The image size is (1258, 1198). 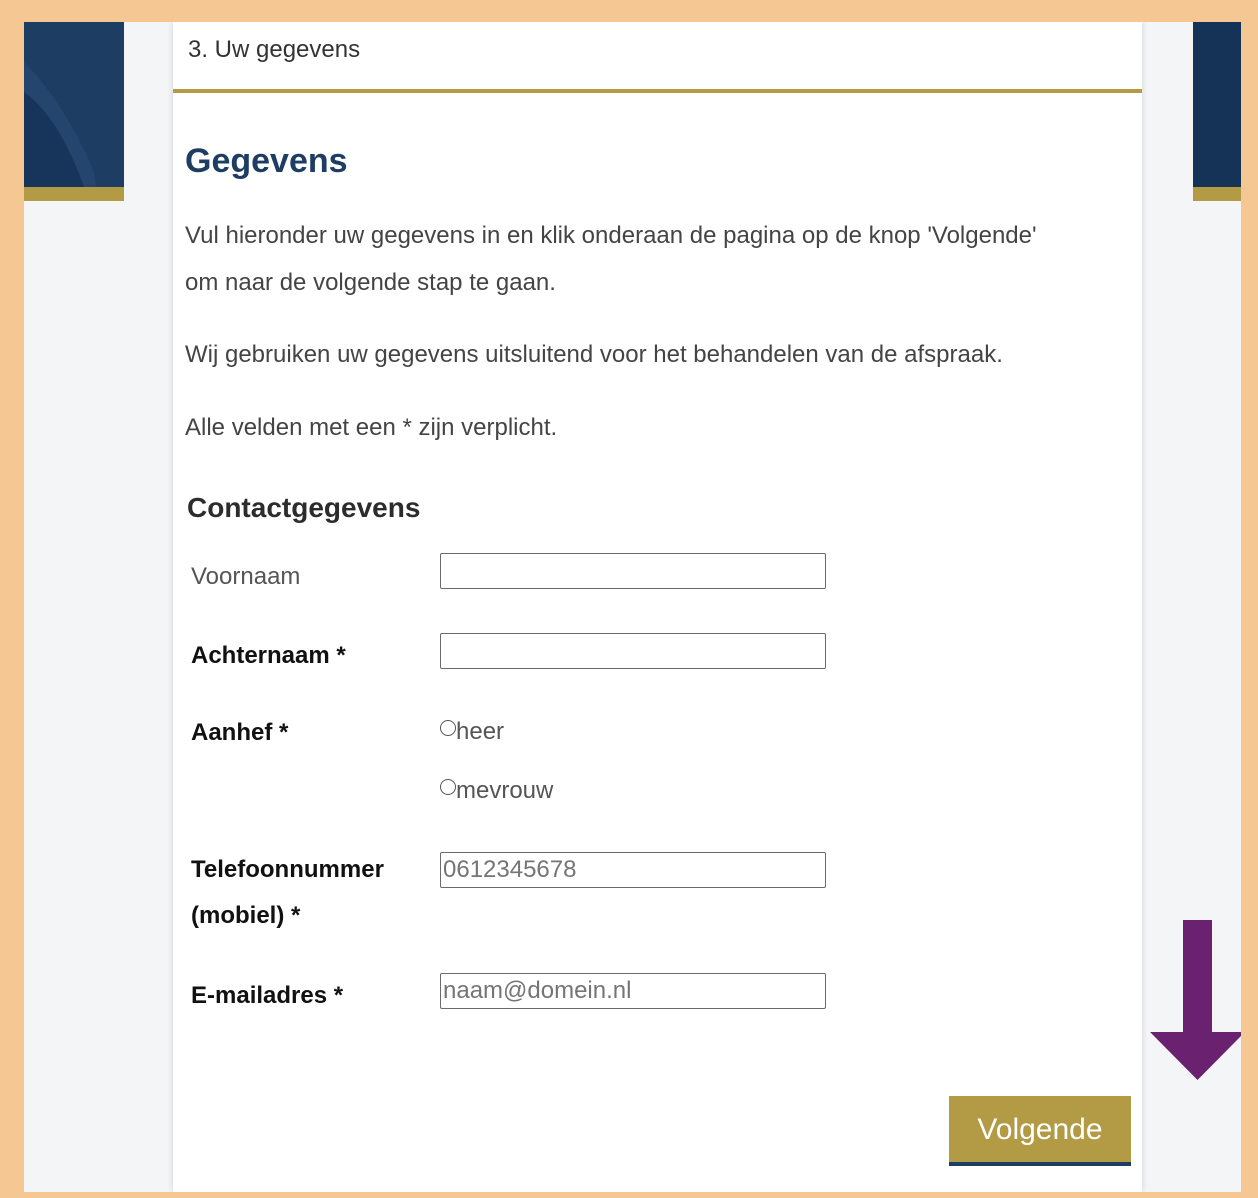 I want to click on telefoon-label-line-1: Telefoonnummer, so click(x=287, y=869).